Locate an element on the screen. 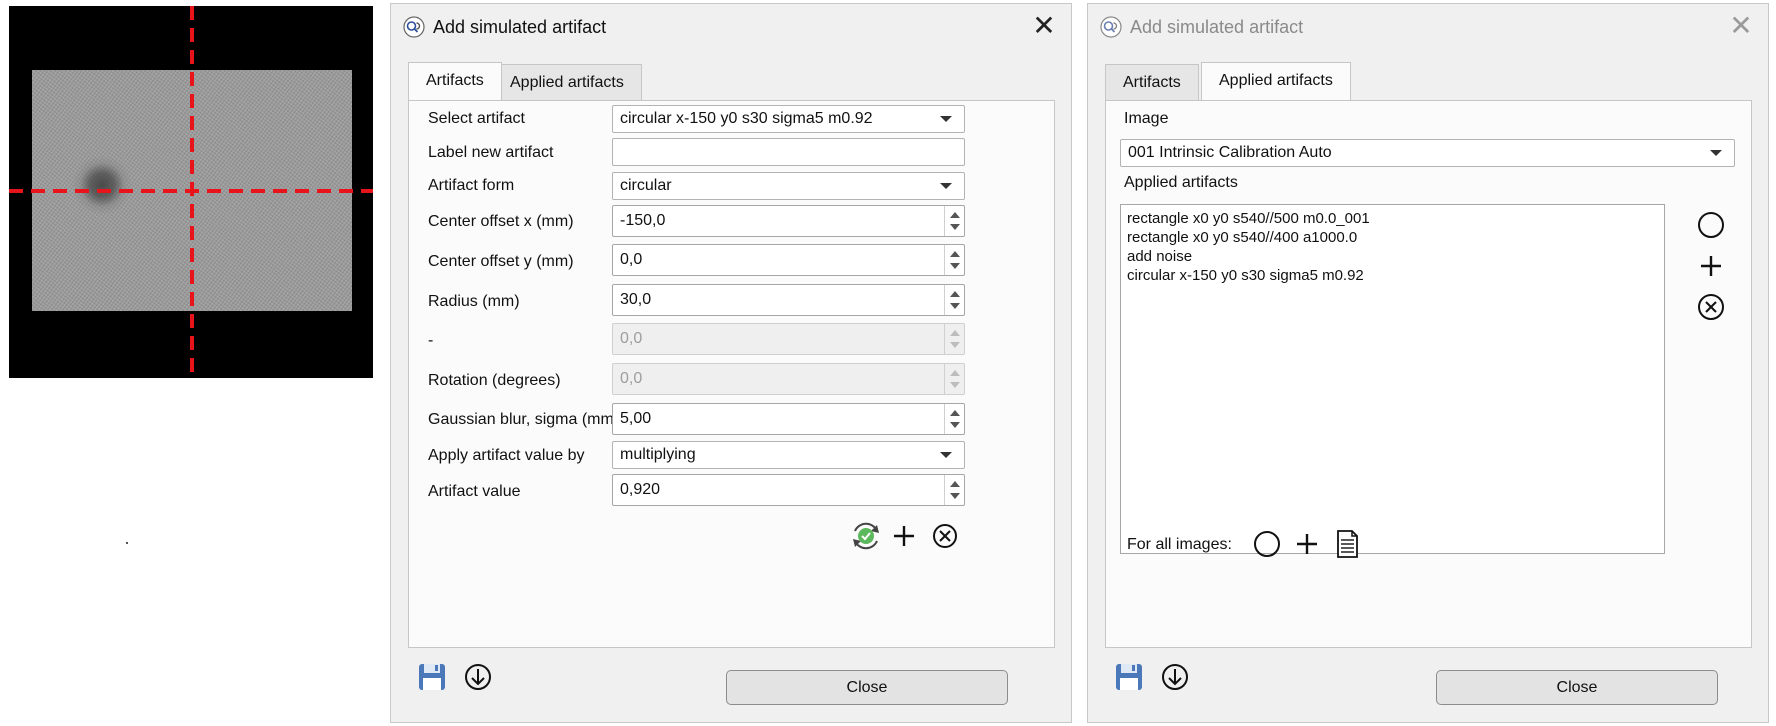 This screenshot has width=1776, height=726. center-y-value: 0,0 is located at coordinates (631, 259).